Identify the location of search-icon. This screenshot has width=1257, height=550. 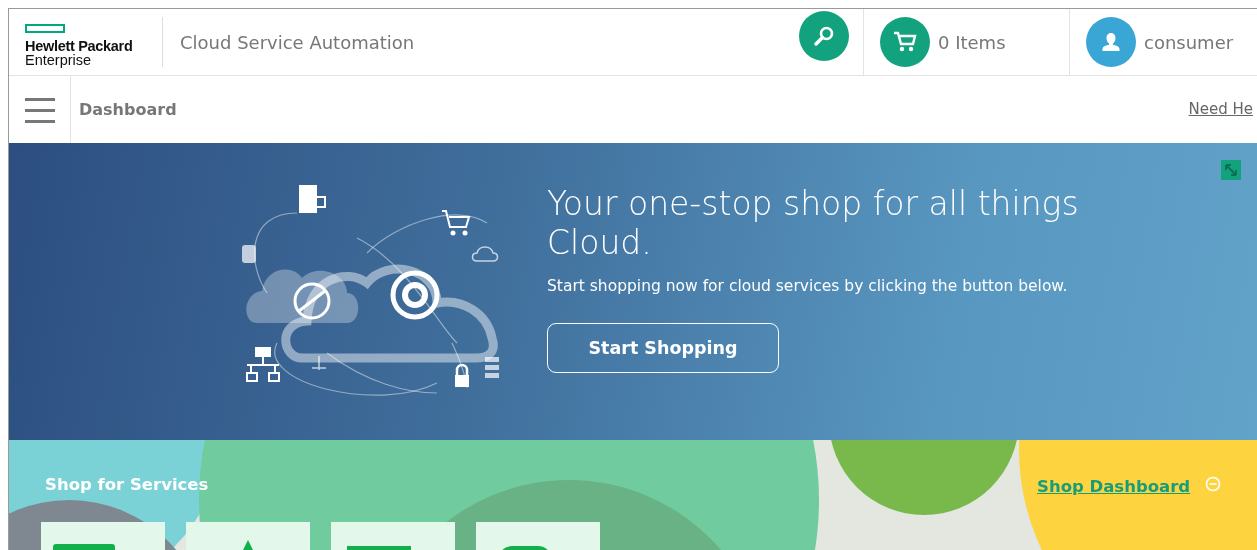
(824, 36).